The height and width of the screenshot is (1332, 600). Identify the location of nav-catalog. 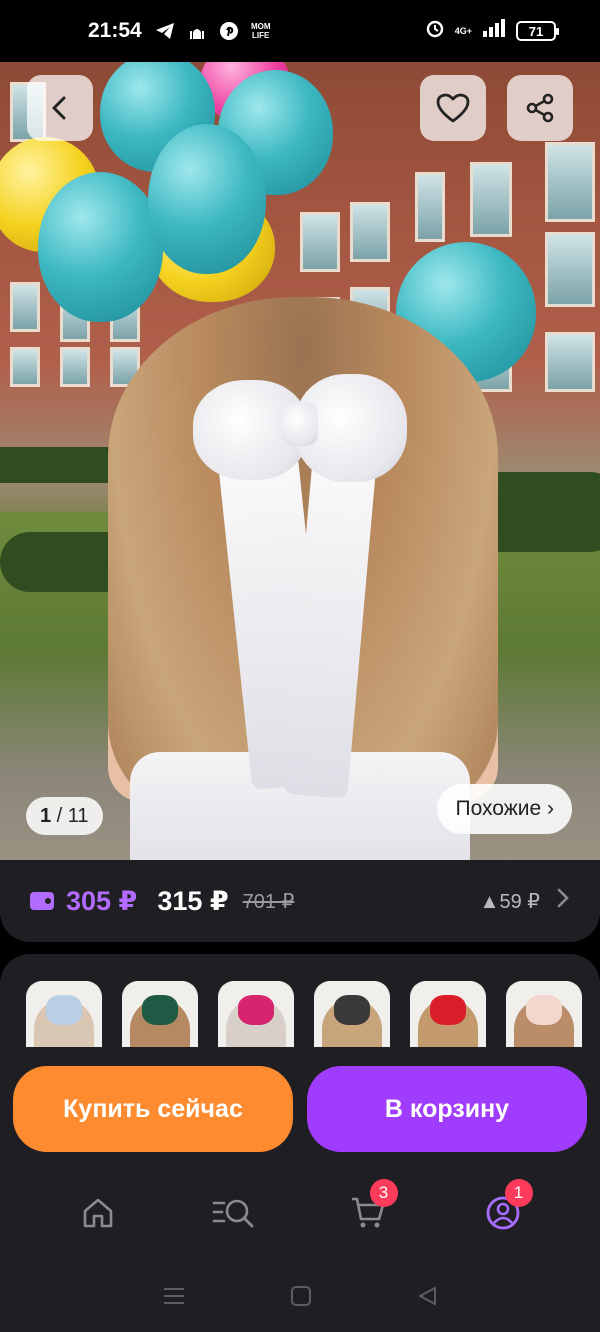
(233, 1213).